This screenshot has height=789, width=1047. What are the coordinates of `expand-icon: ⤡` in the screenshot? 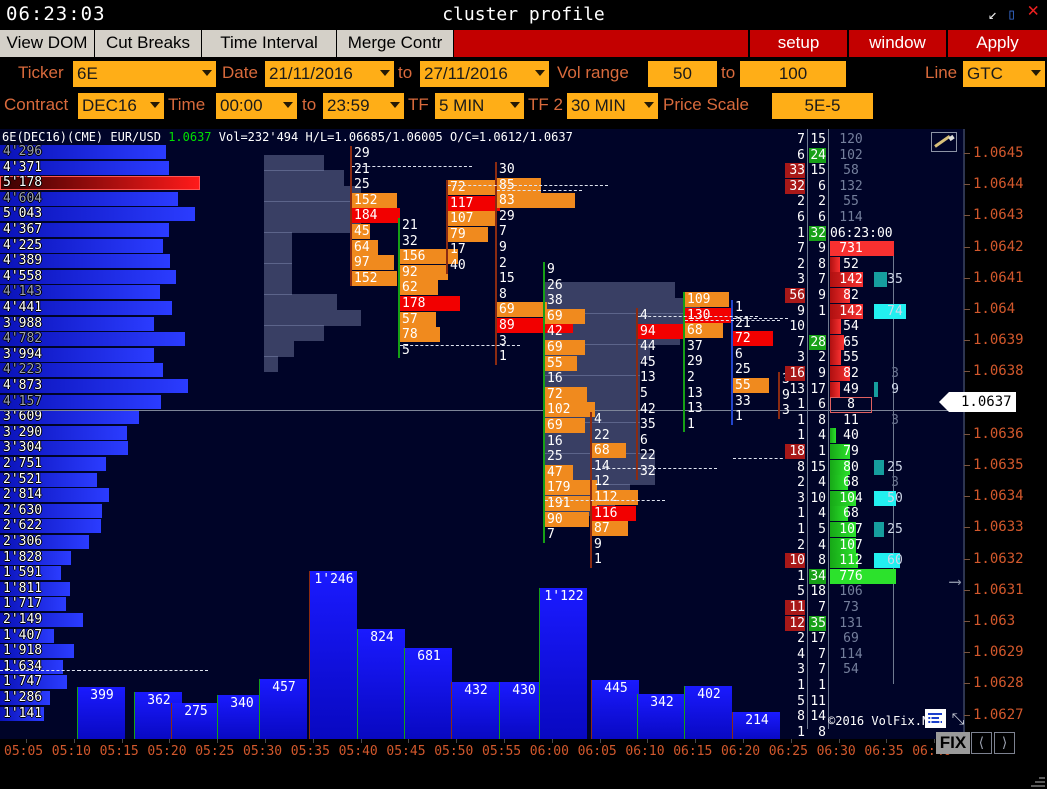 It's located at (958, 718).